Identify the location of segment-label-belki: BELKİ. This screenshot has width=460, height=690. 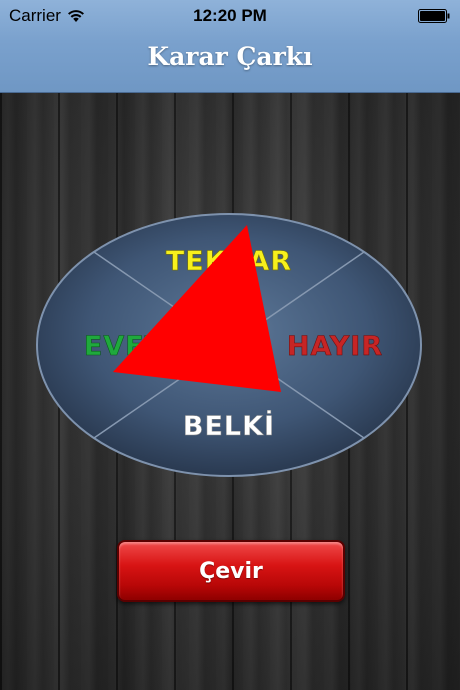
(229, 426).